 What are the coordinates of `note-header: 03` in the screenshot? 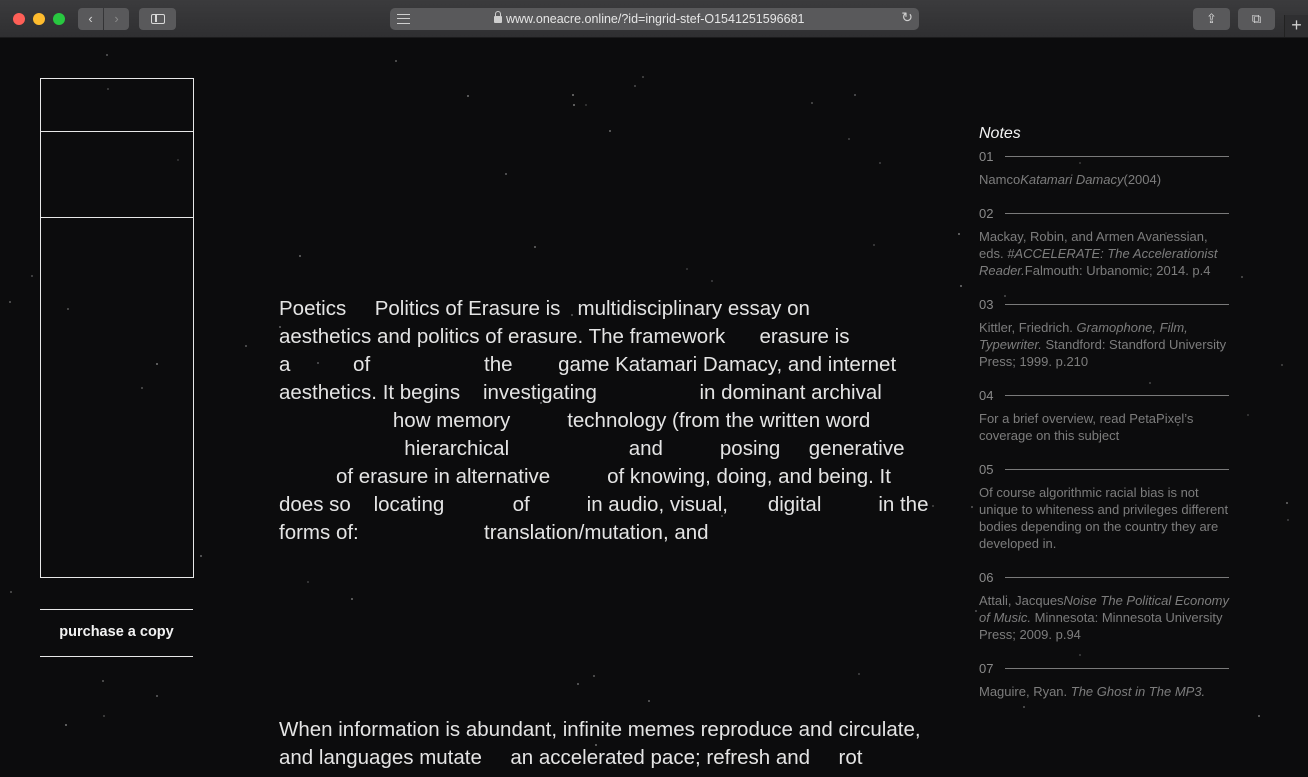 It's located at (1104, 304).